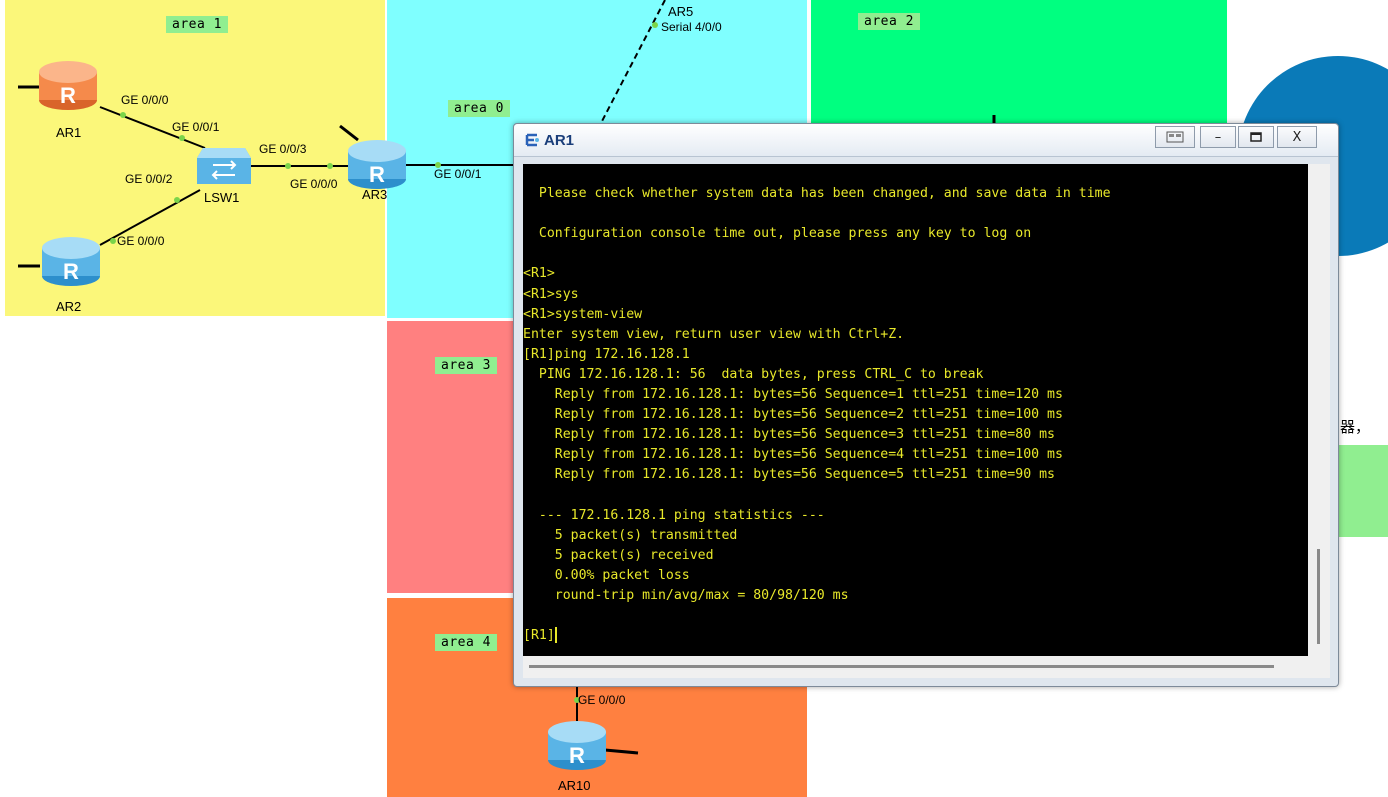 This screenshot has width=1388, height=797. What do you see at coordinates (69, 306) in the screenshot?
I see `ar2-label: AR2` at bounding box center [69, 306].